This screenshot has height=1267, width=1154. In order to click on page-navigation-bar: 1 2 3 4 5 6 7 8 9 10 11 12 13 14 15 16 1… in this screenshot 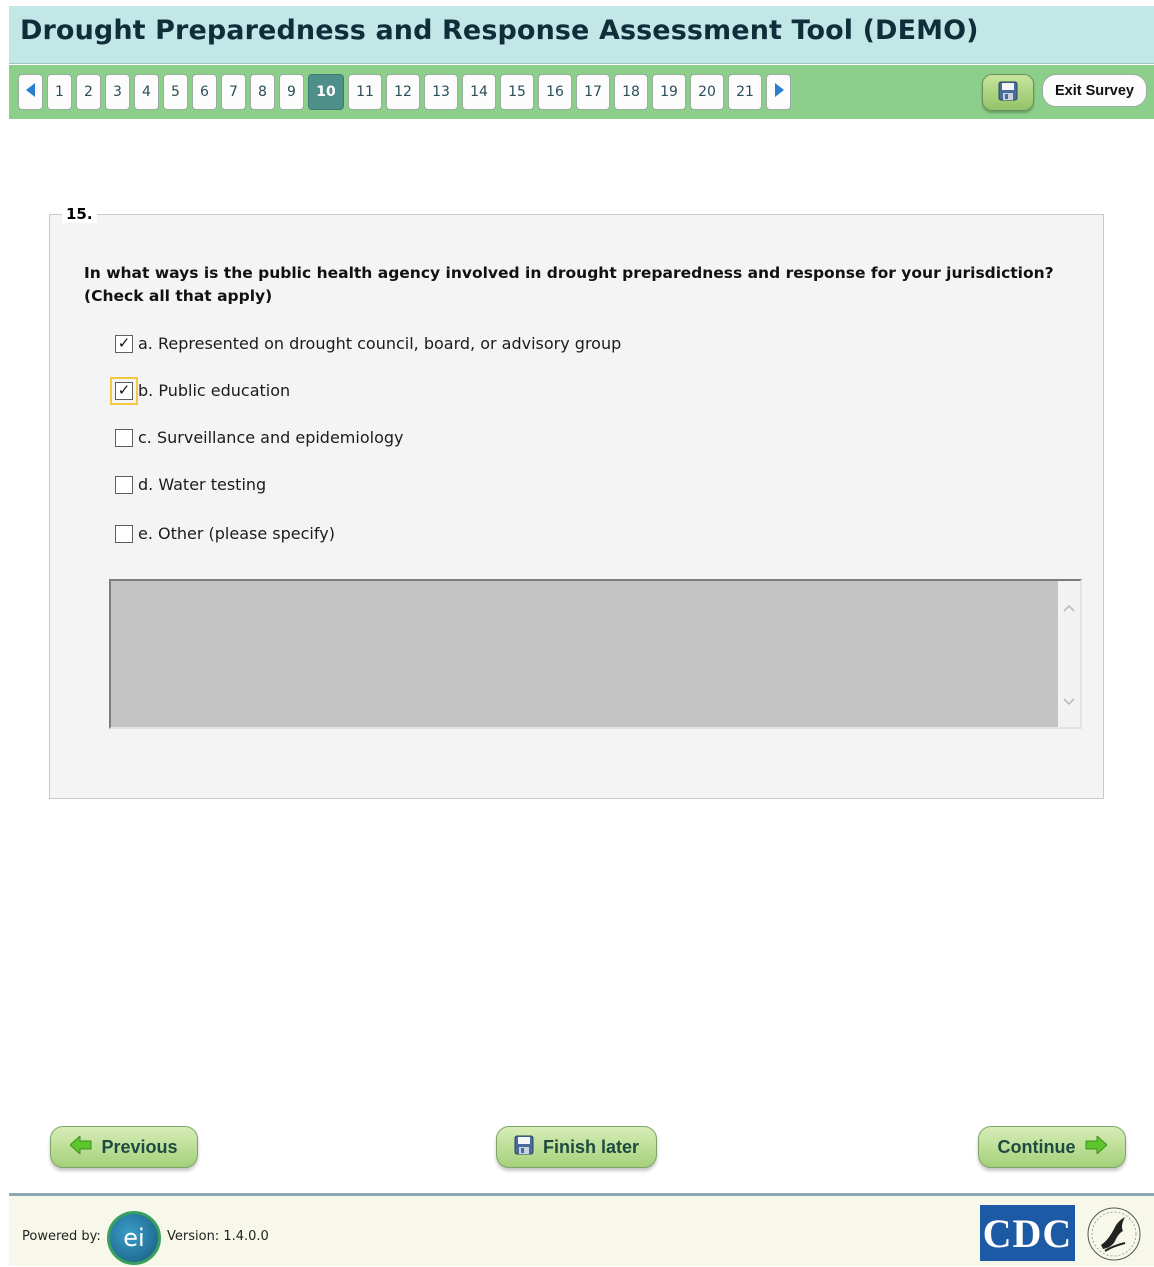, I will do `click(581, 92)`.